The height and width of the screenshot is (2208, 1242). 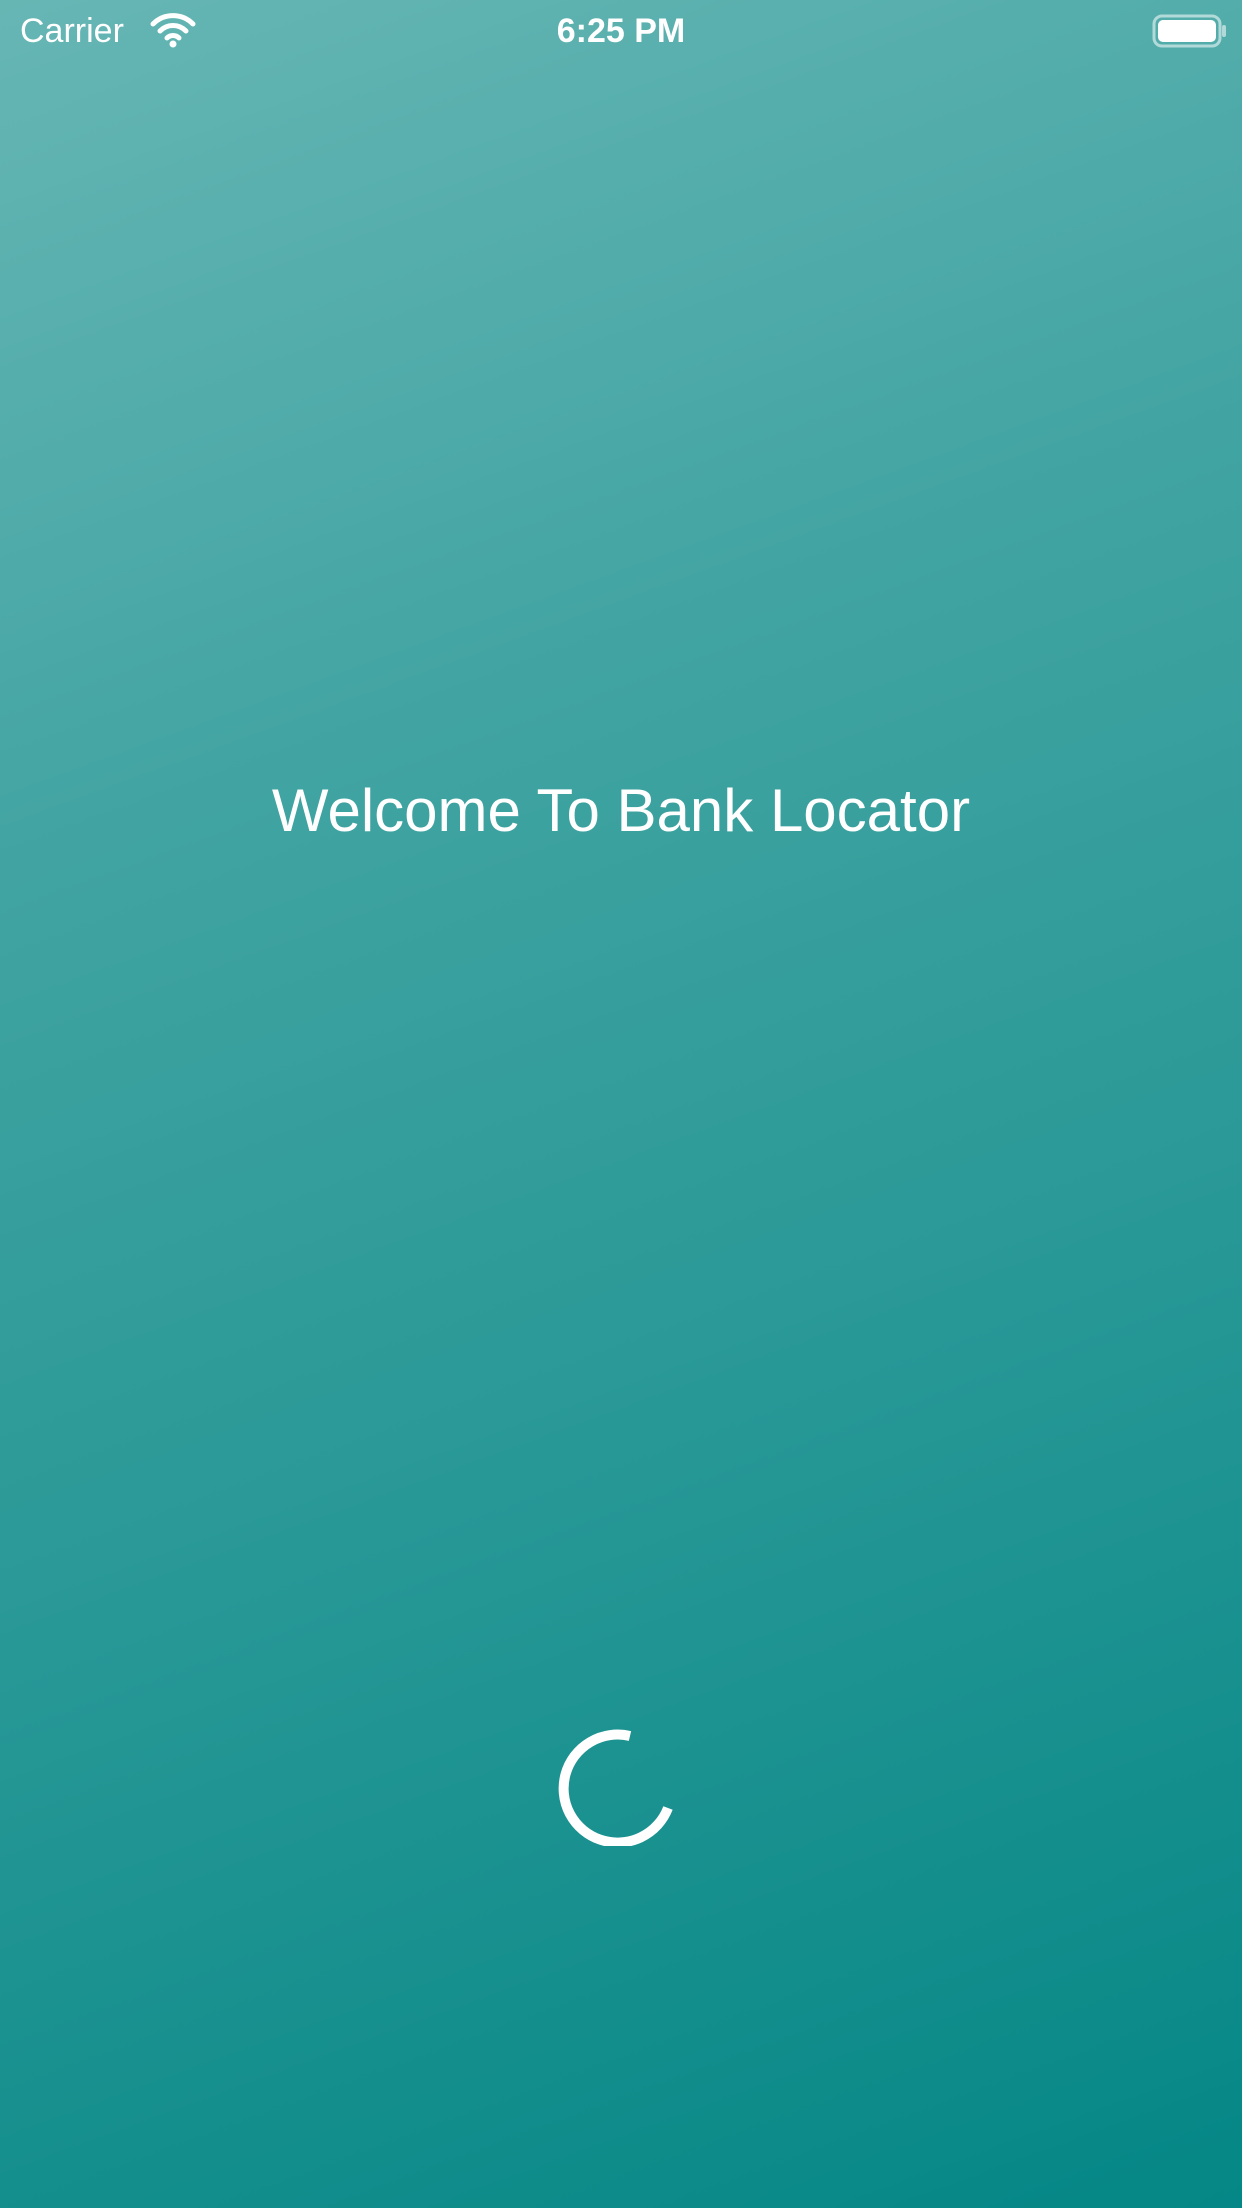 What do you see at coordinates (615, 1787) in the screenshot?
I see `loading-spinner-icon` at bounding box center [615, 1787].